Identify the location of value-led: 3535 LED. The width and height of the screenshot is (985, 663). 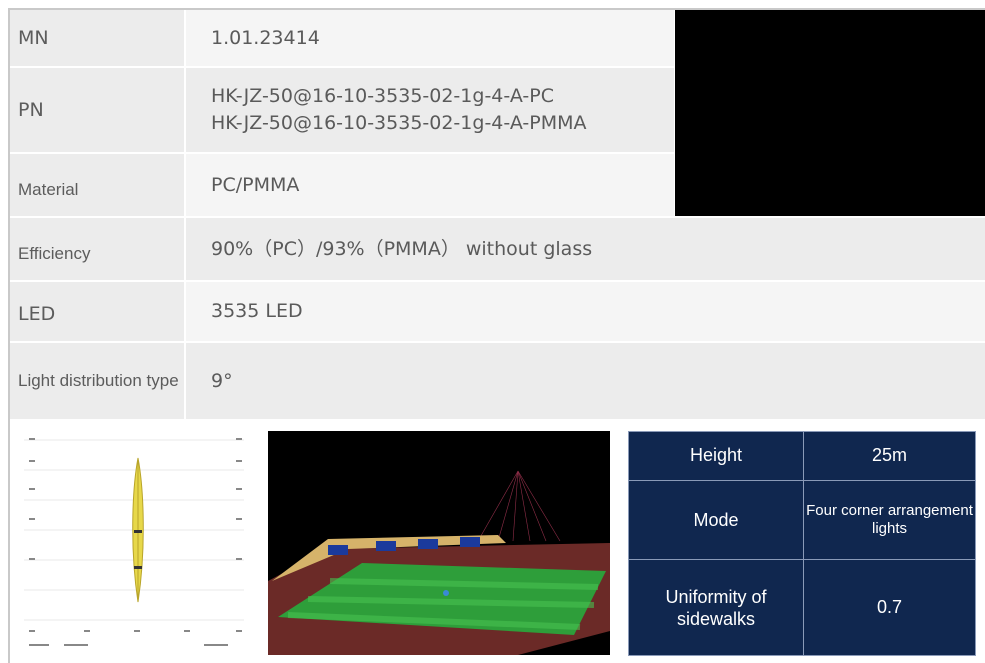
(585, 311).